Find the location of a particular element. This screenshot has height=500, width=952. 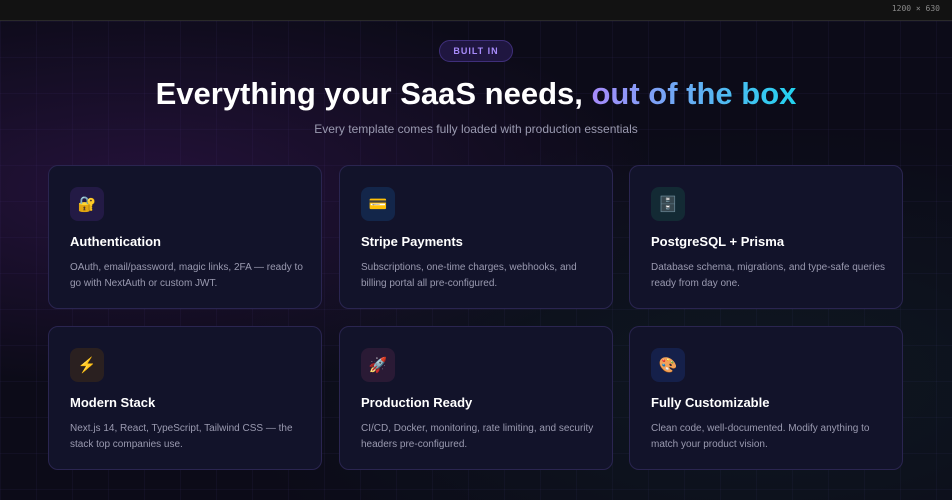

lightning-icon: ⚡ is located at coordinates (87, 365).